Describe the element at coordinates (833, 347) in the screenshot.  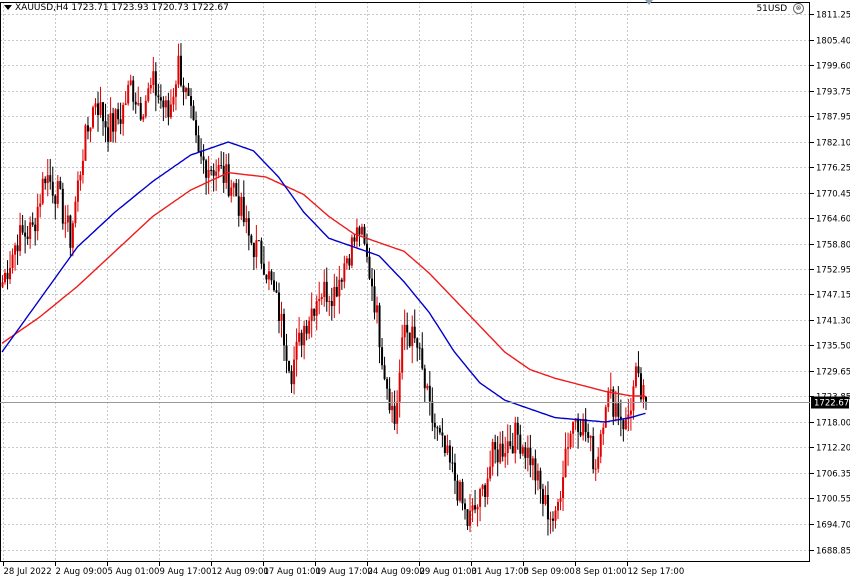
I see `y-tick-label: 1735.50` at that location.